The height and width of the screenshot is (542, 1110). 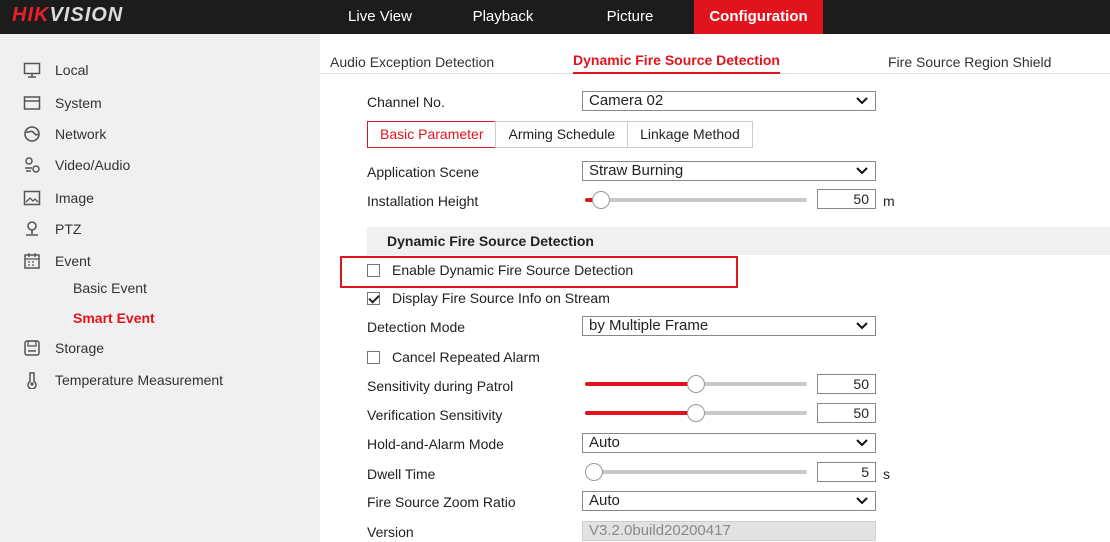 What do you see at coordinates (32, 348) in the screenshot?
I see `storage-icon` at bounding box center [32, 348].